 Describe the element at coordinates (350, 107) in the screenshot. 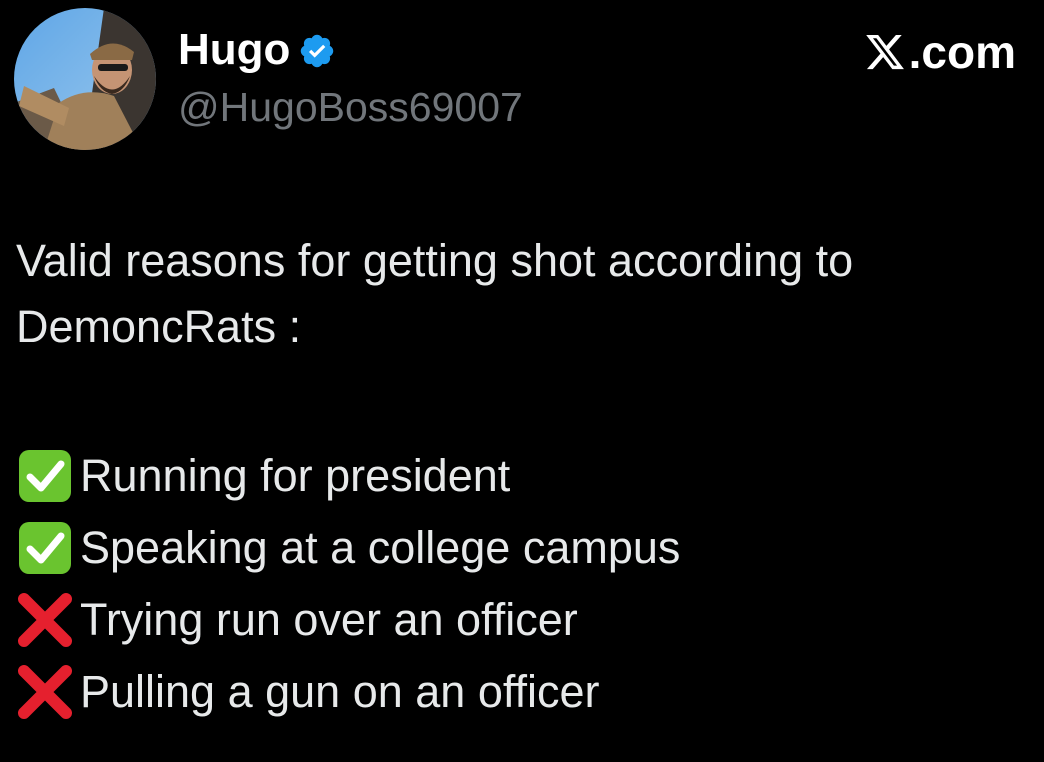

I see `author-handle: @HugoBoss69007` at that location.